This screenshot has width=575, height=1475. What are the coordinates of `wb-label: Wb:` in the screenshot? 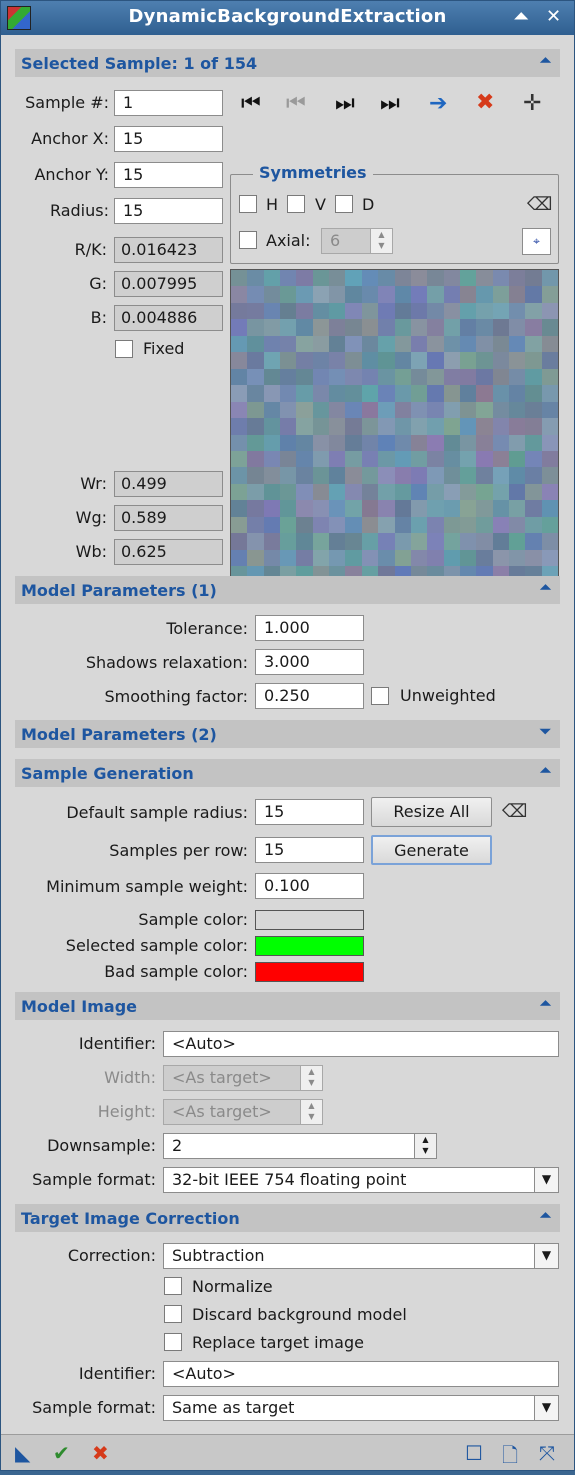 It's located at (91, 551).